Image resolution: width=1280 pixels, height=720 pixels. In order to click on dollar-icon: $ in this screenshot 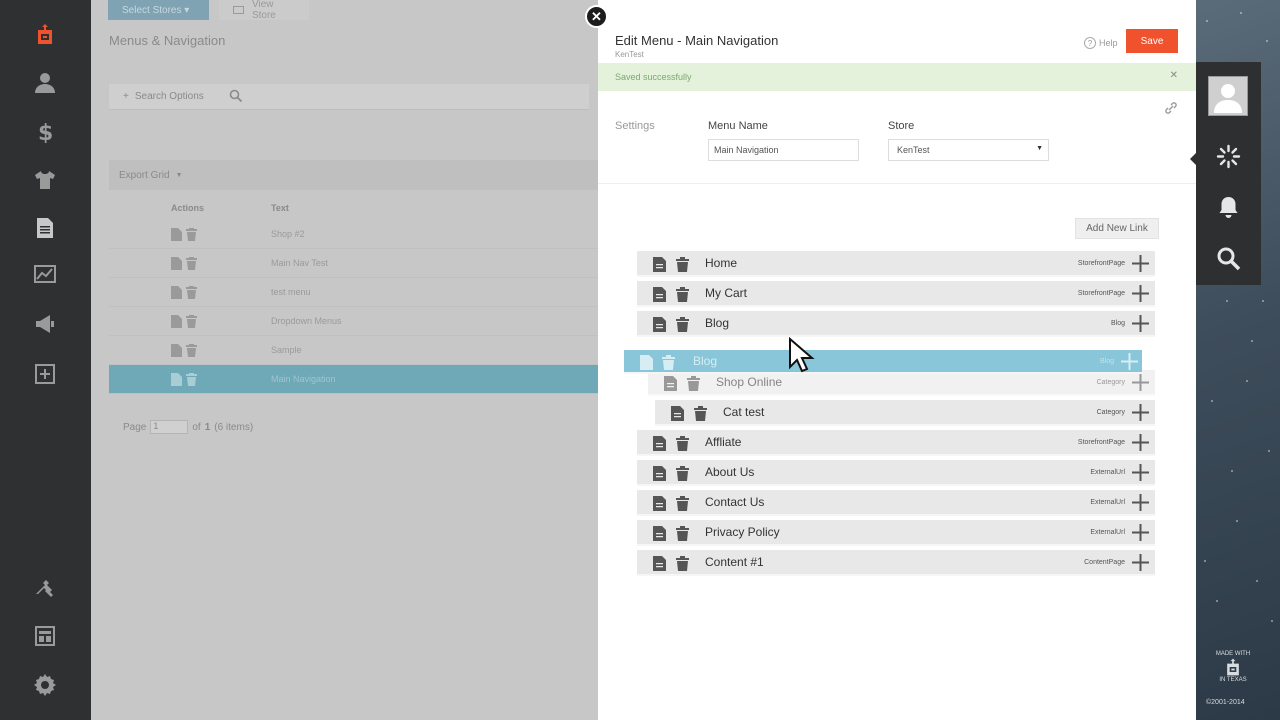, I will do `click(45, 131)`.